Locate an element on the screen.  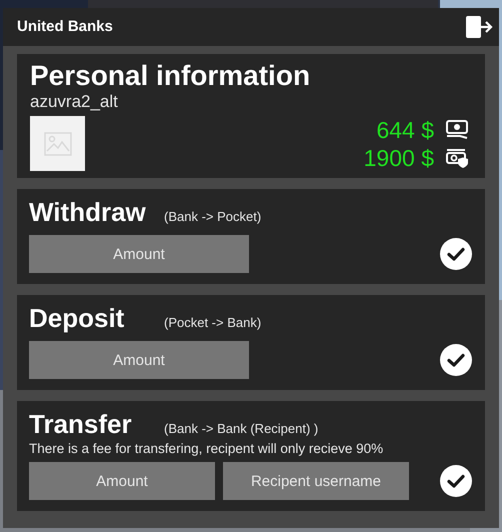
section-title: Withdraw is located at coordinates (88, 212).